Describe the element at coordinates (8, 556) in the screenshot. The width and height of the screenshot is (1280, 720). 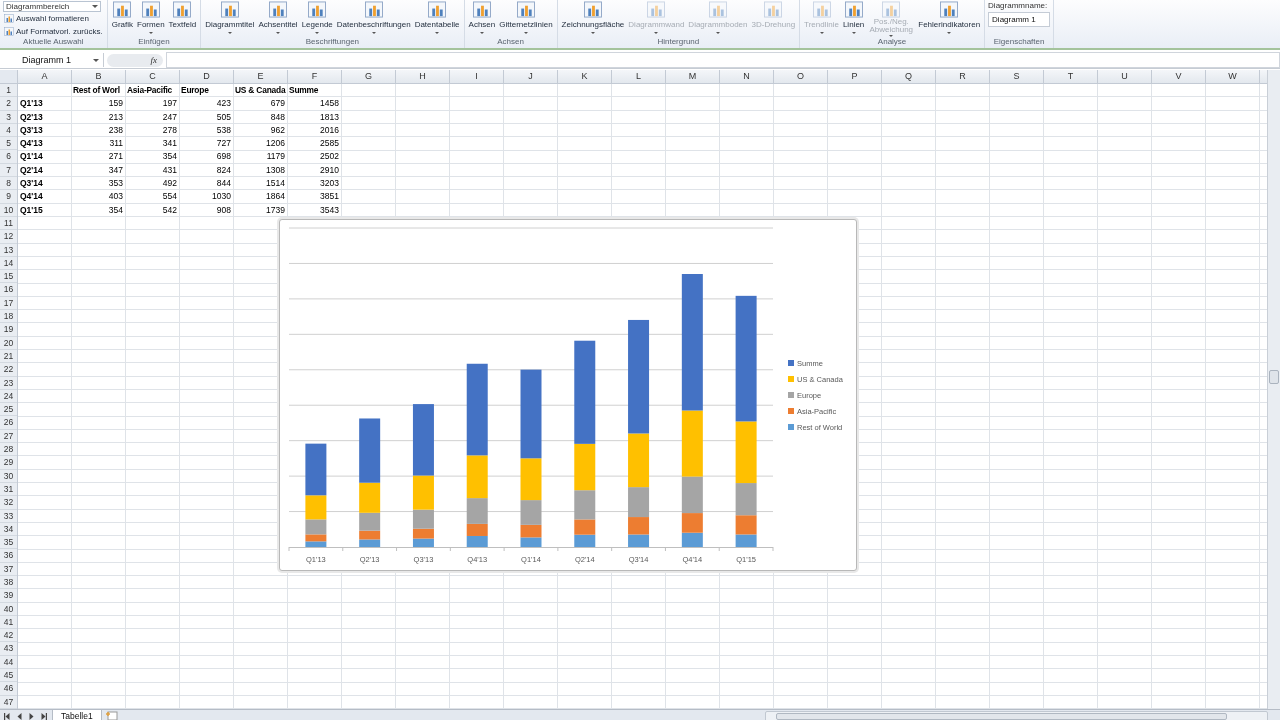
I see `row-header: 36` at that location.